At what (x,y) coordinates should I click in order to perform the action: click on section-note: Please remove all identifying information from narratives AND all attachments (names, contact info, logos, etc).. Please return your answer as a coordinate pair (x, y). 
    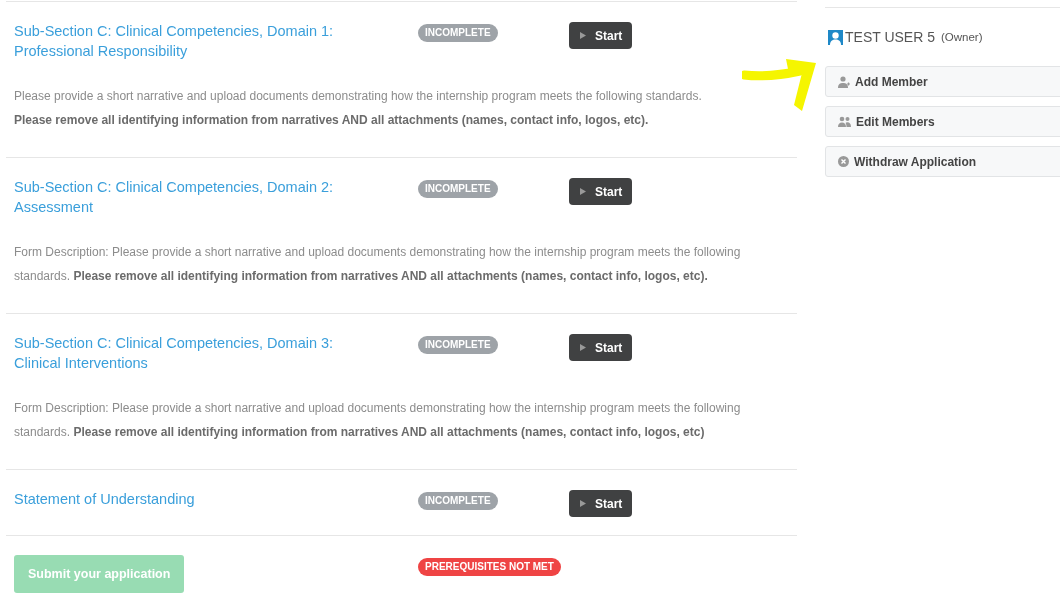
    Looking at the image, I should click on (332, 120).